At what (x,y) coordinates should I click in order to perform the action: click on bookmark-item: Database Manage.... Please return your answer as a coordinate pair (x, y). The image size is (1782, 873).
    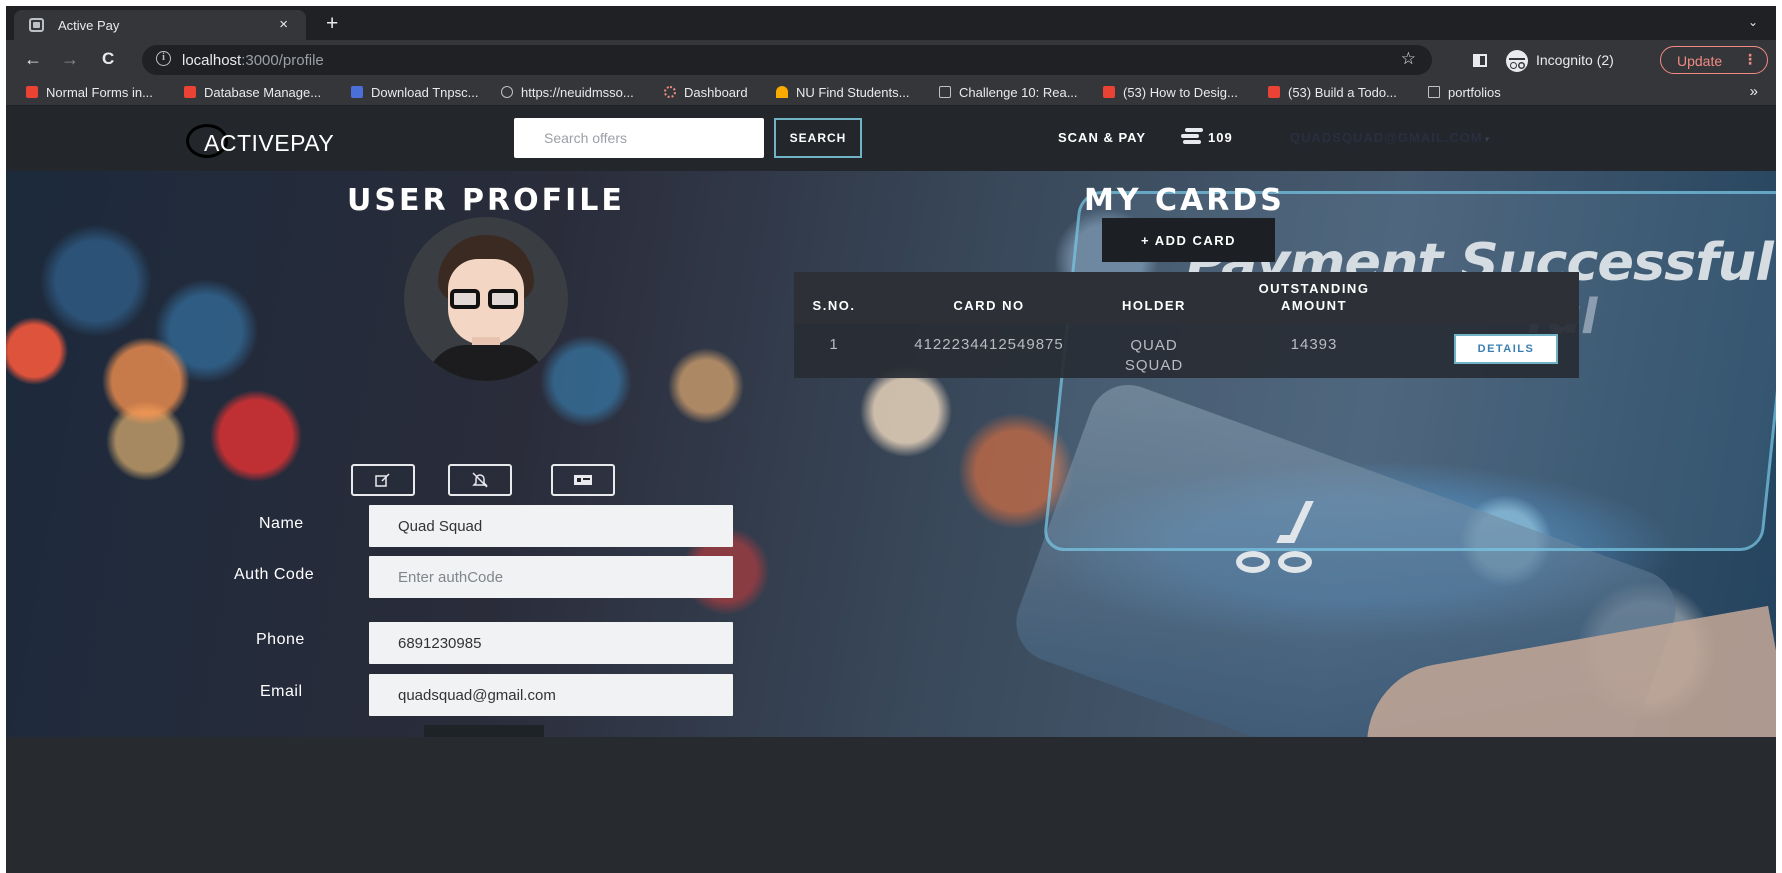
    Looking at the image, I should click on (252, 92).